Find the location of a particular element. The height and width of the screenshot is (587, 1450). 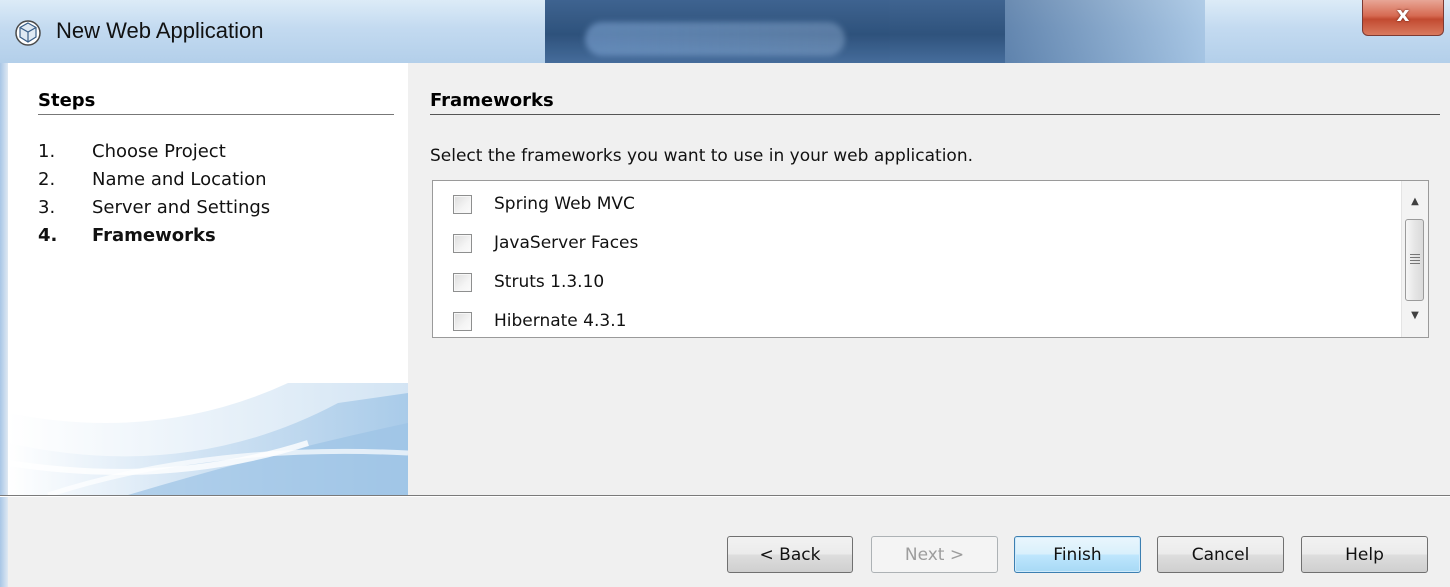

scrollbar-thumb is located at coordinates (1414, 260).